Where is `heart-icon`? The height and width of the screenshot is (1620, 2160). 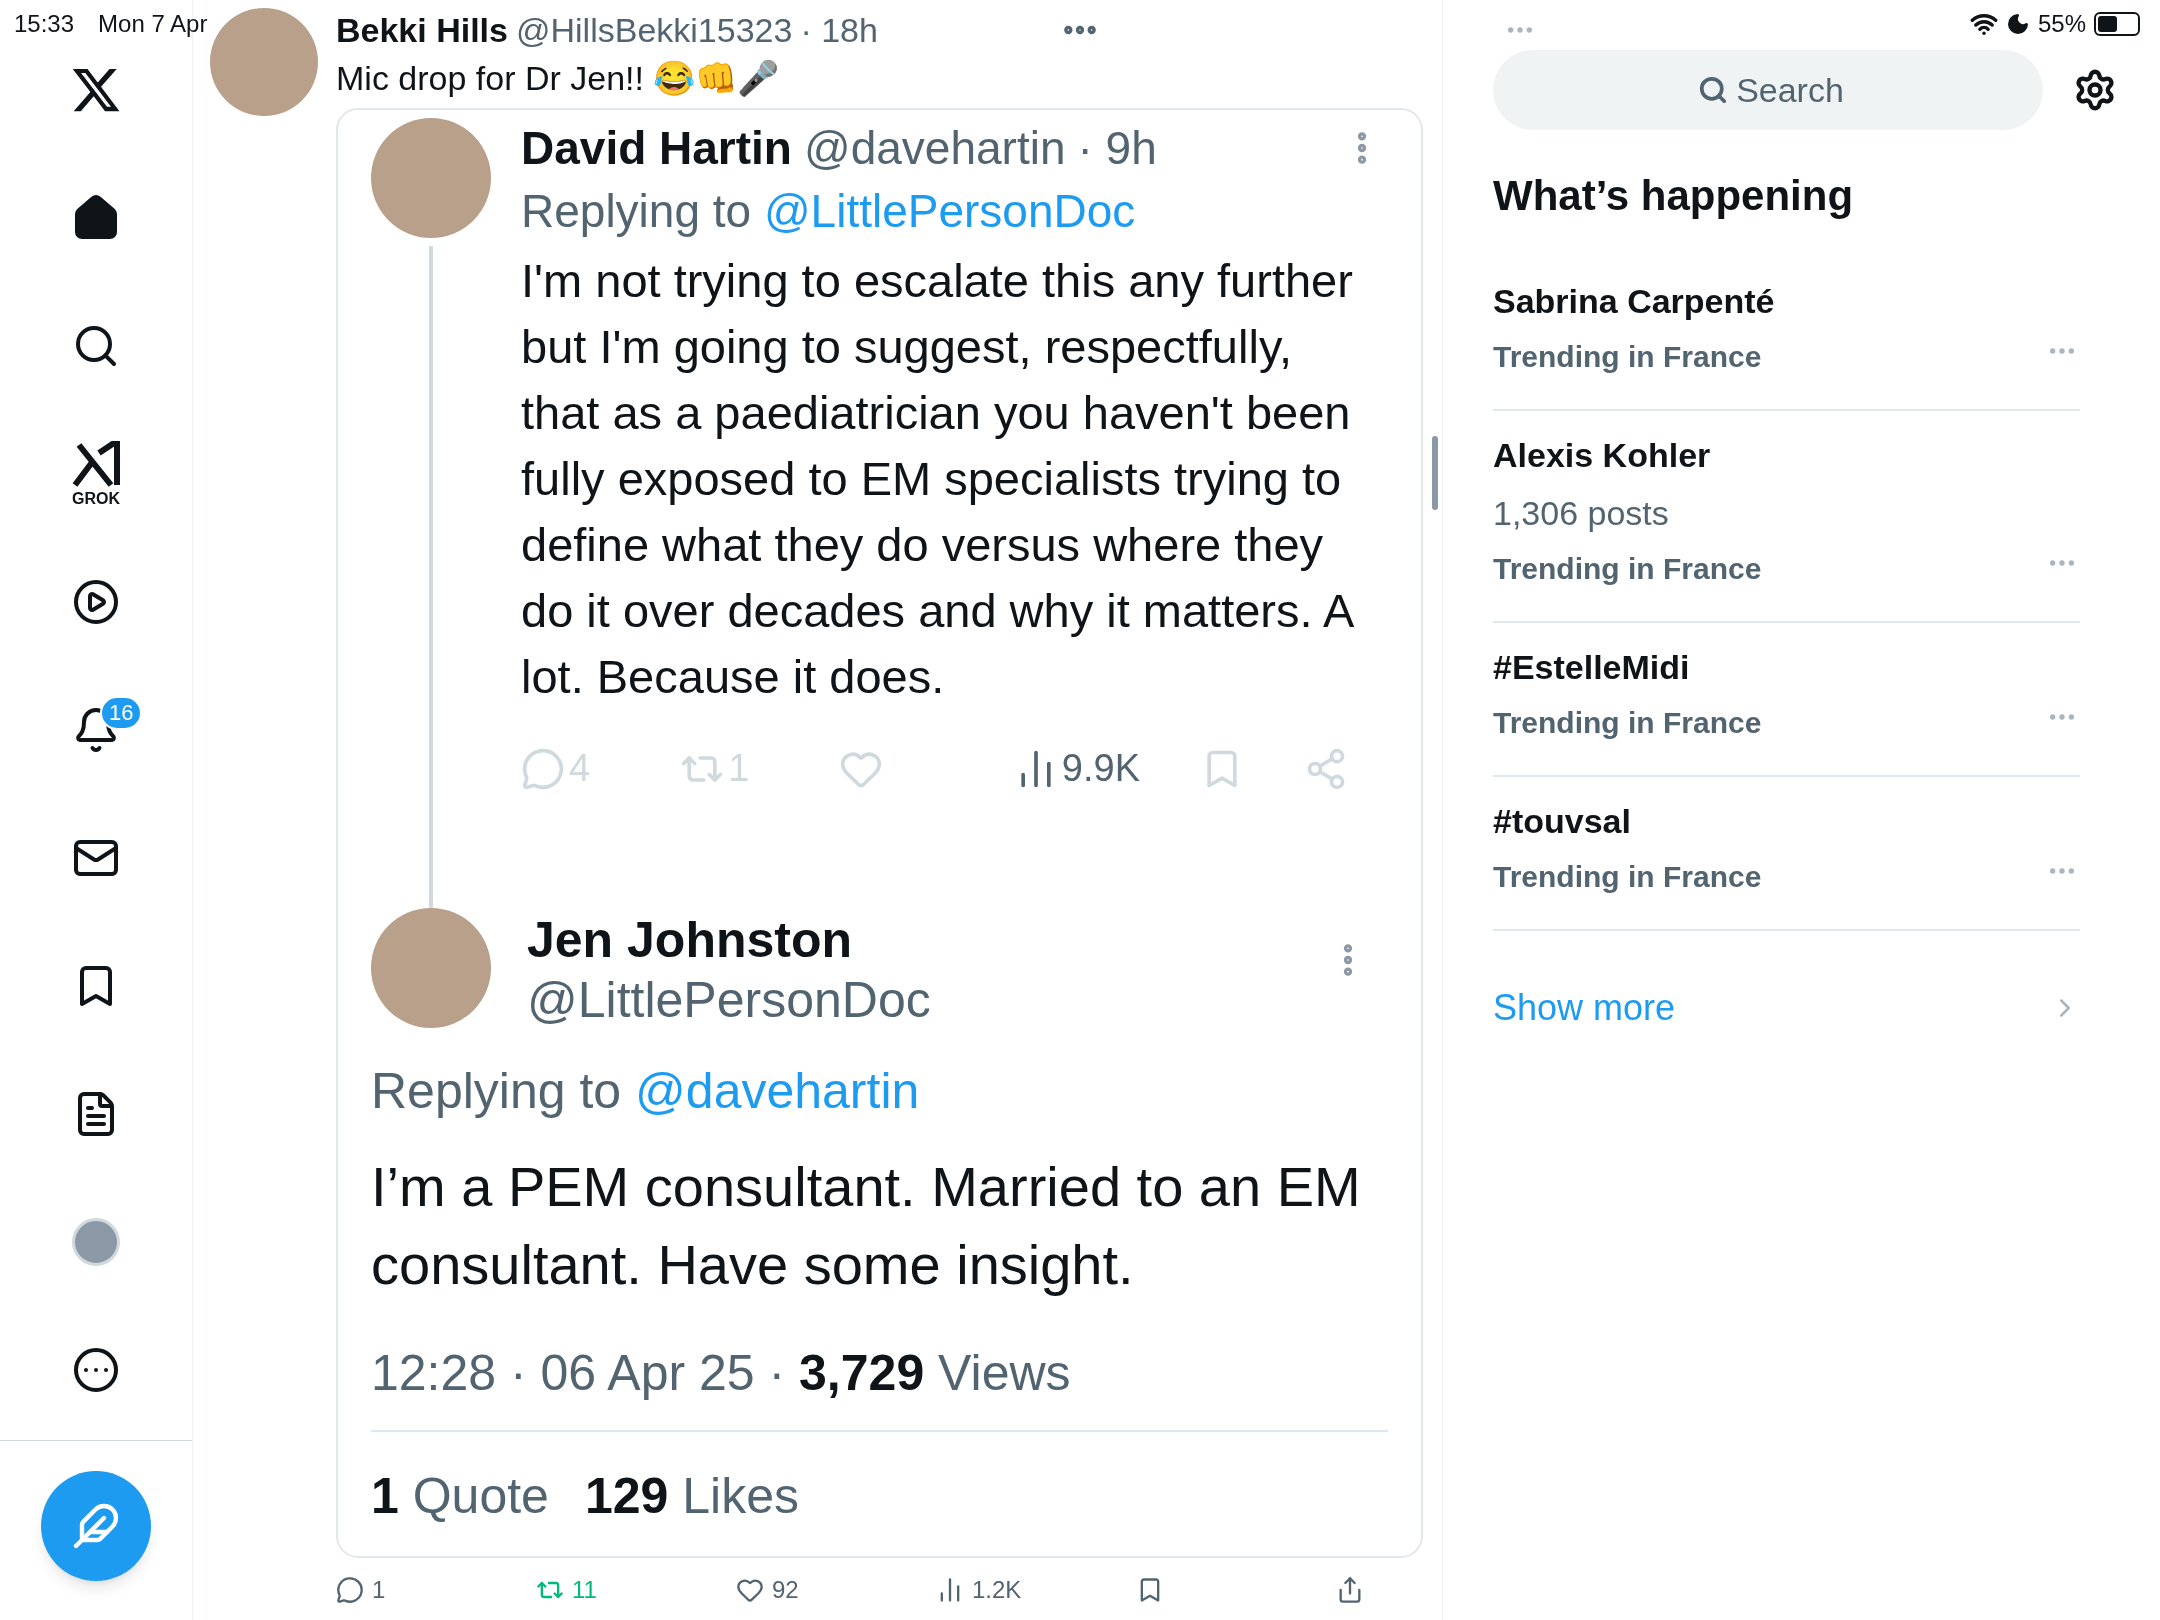
heart-icon is located at coordinates (750, 1590).